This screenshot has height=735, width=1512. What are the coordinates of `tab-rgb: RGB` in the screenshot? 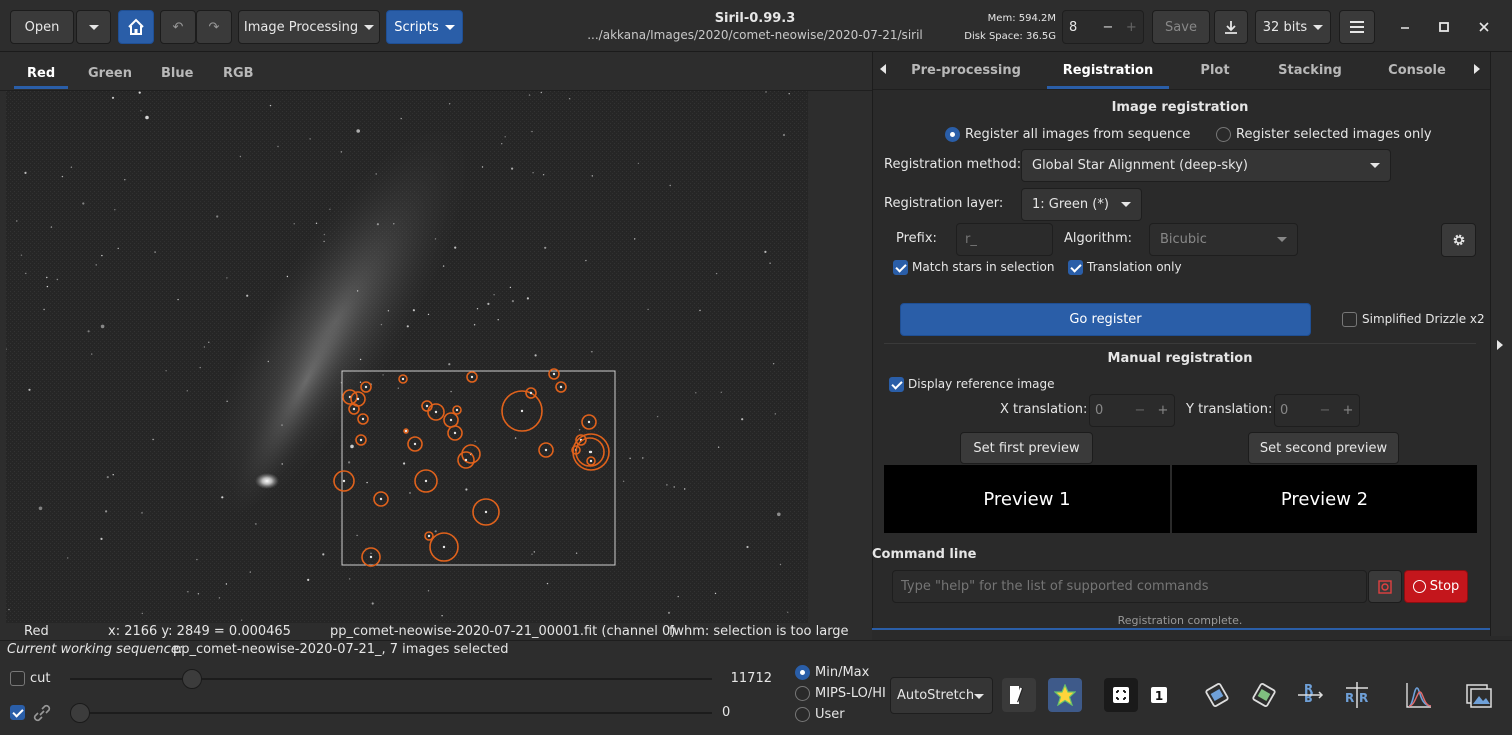 It's located at (238, 73).